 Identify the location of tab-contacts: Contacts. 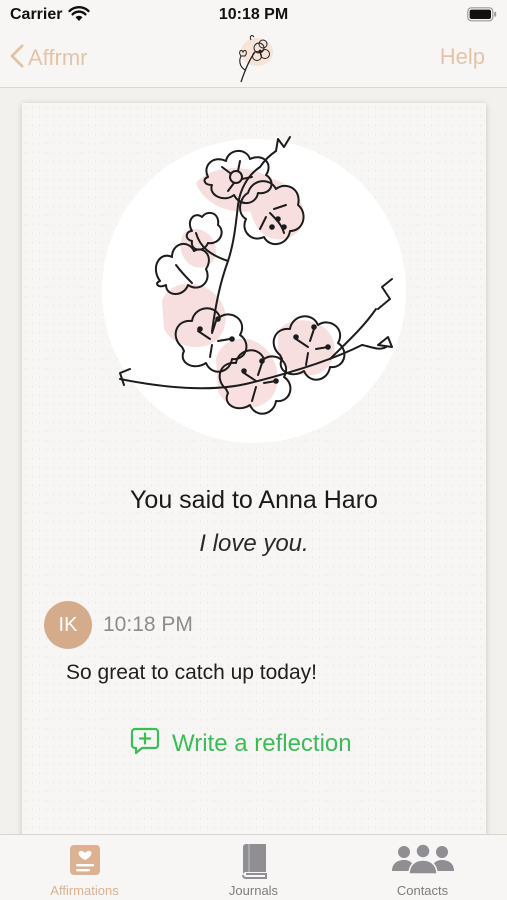
(422, 867).